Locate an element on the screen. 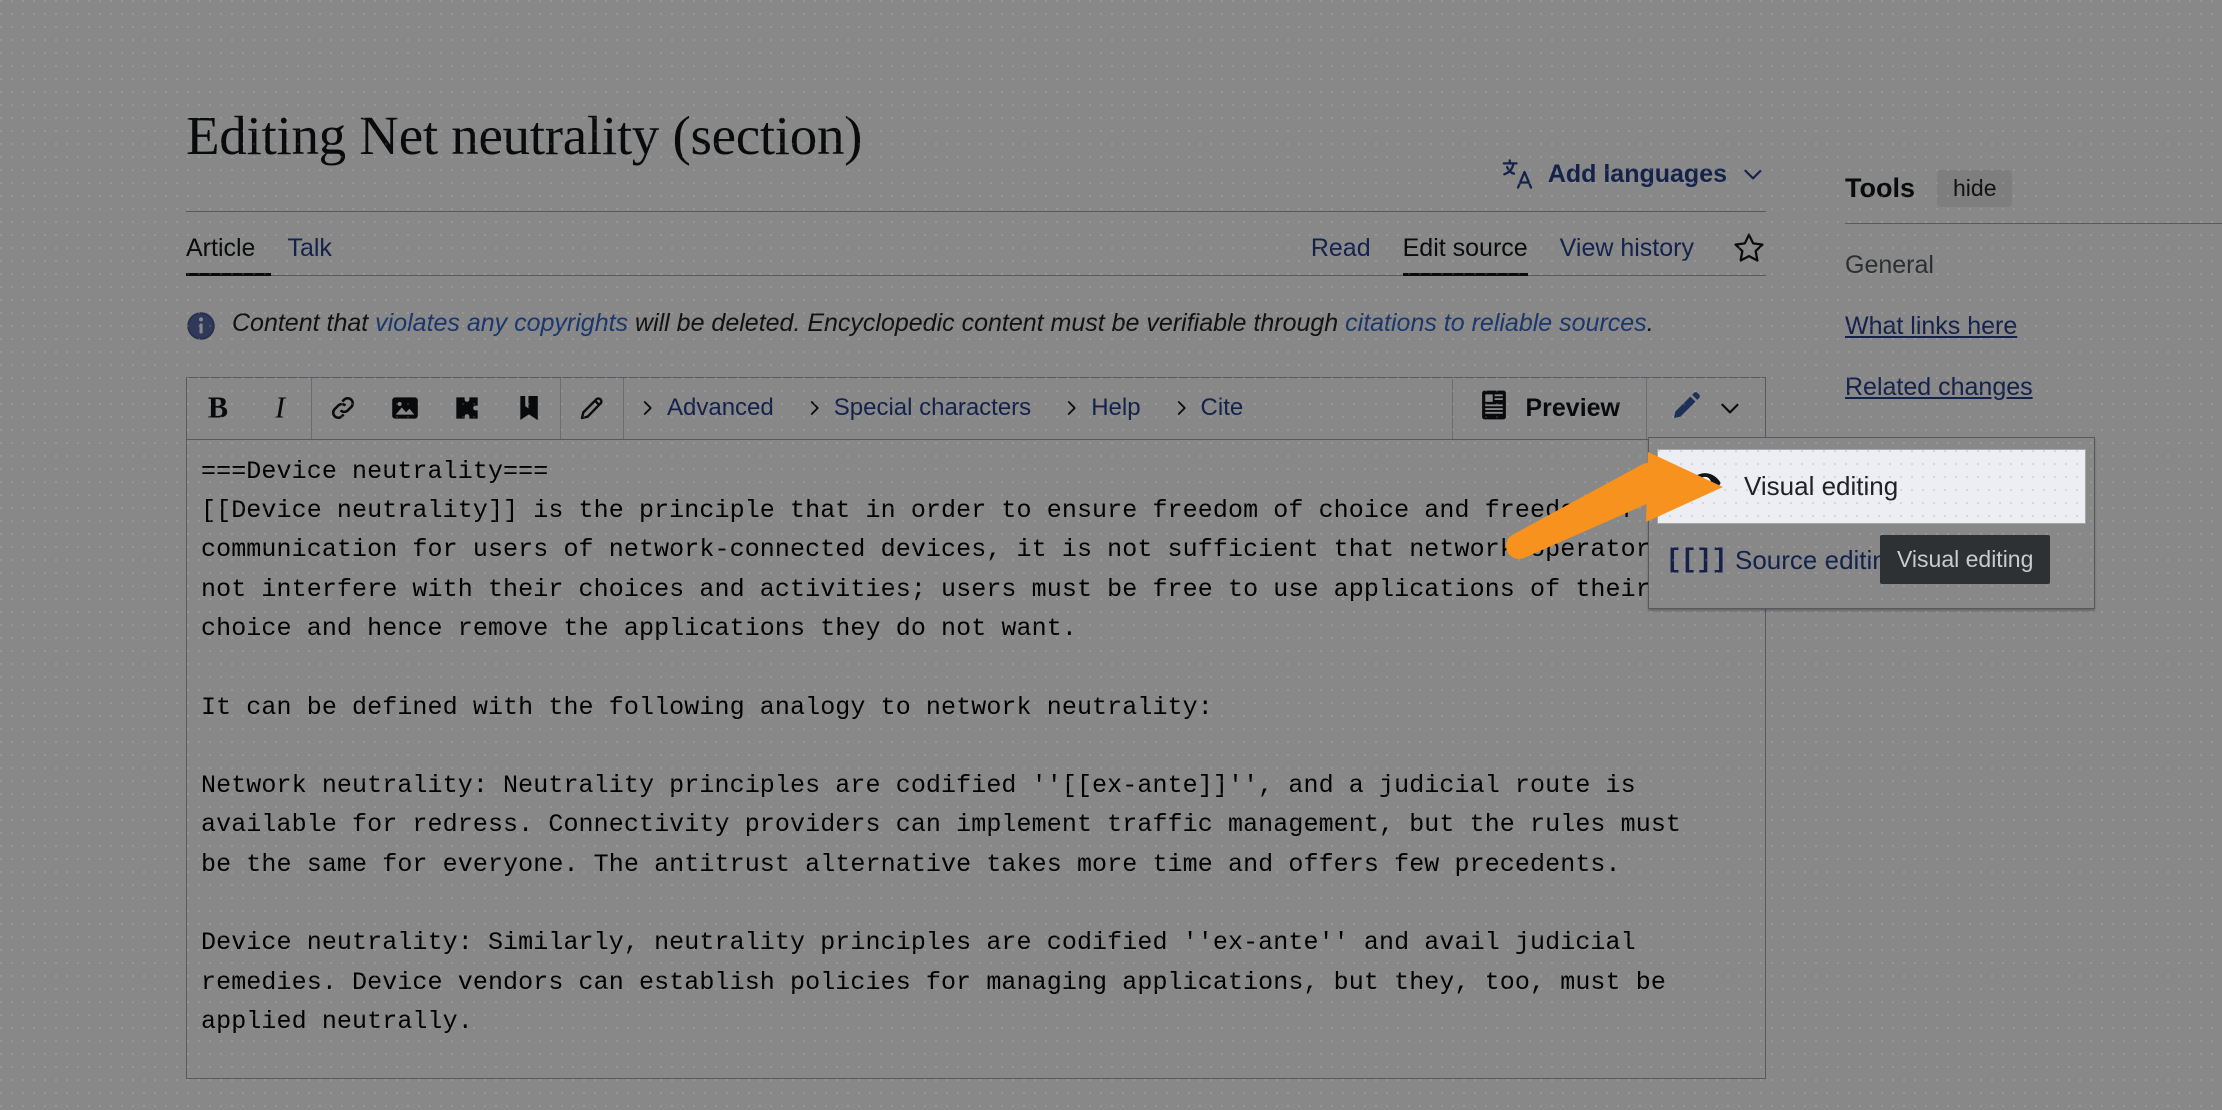  svg-text: I is located at coordinates (280, 408).